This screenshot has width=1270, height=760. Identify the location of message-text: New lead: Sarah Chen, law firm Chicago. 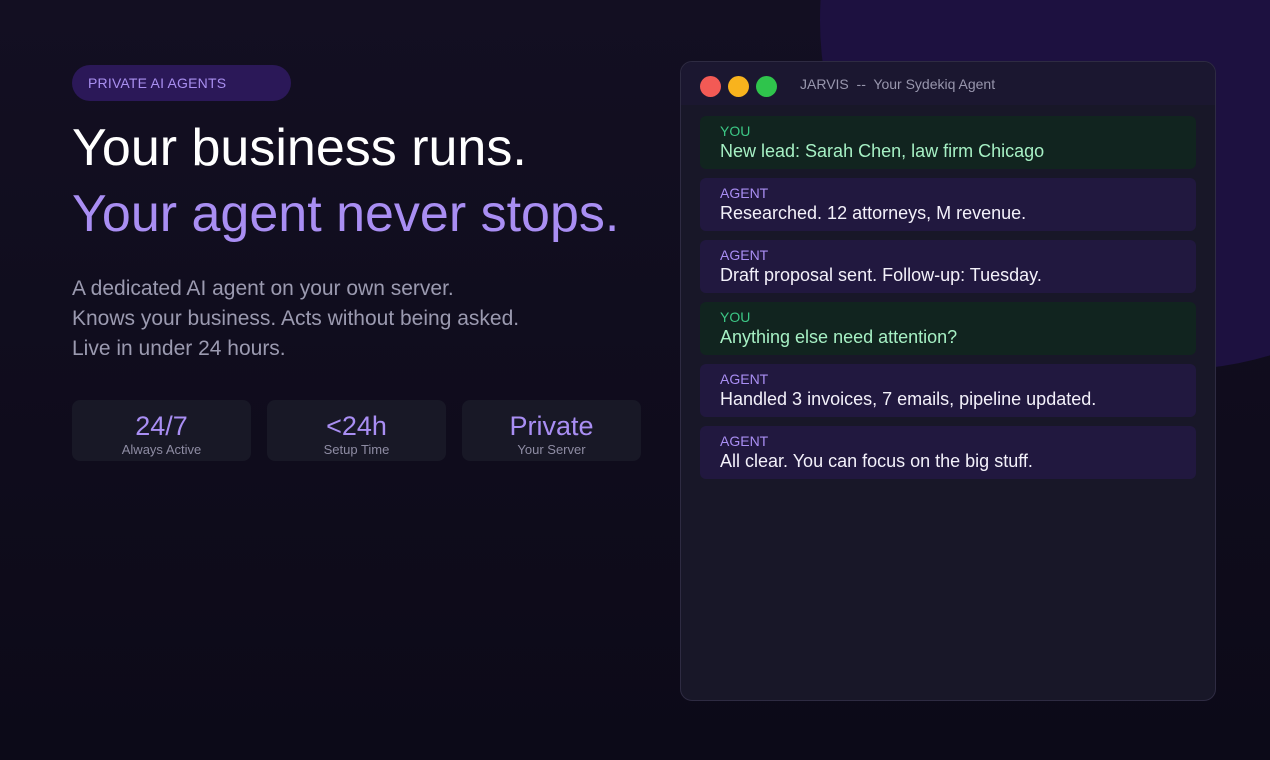
(882, 151).